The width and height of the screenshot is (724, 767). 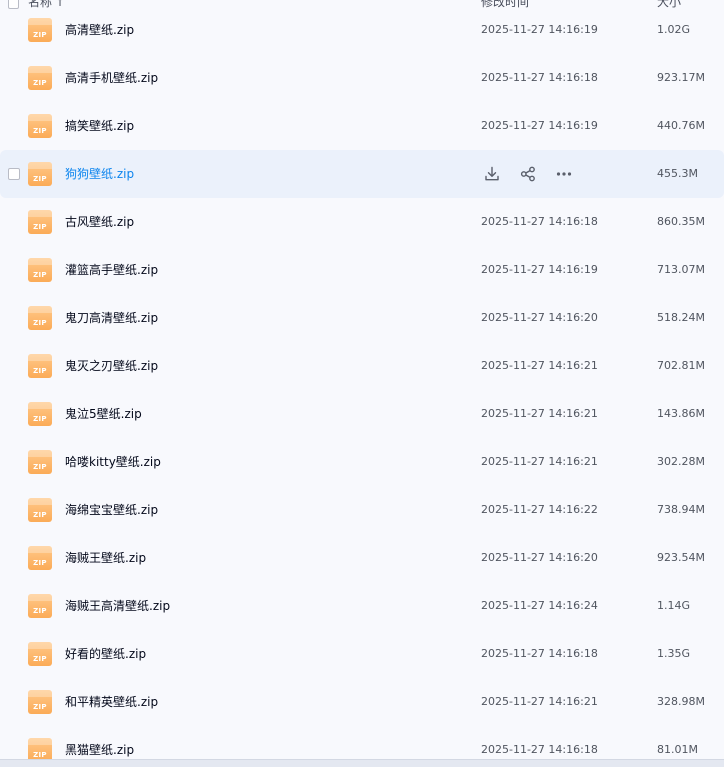 What do you see at coordinates (111, 510) in the screenshot?
I see `file-name: 海绵宝宝壁纸.zip` at bounding box center [111, 510].